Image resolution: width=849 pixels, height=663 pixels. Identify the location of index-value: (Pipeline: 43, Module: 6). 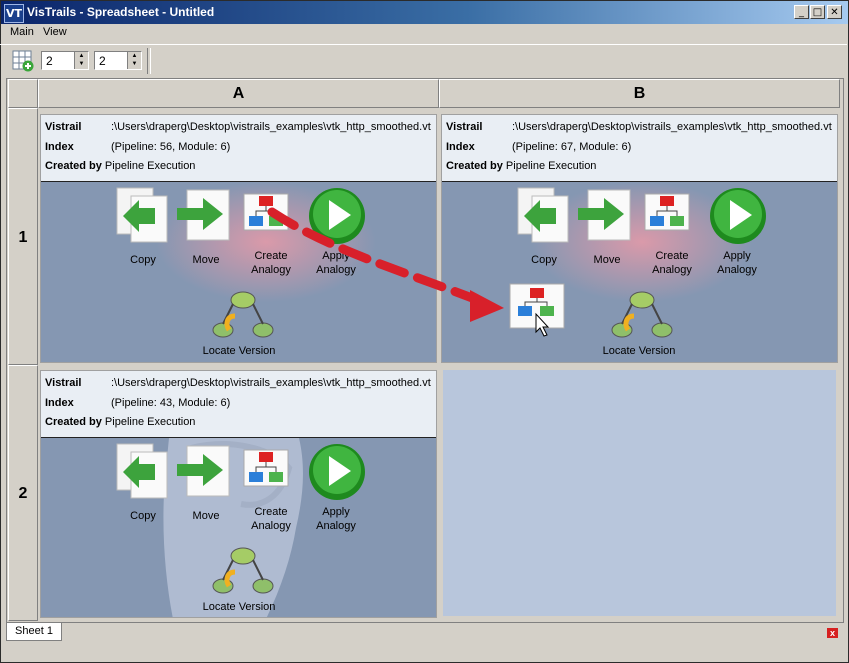
(171, 403).